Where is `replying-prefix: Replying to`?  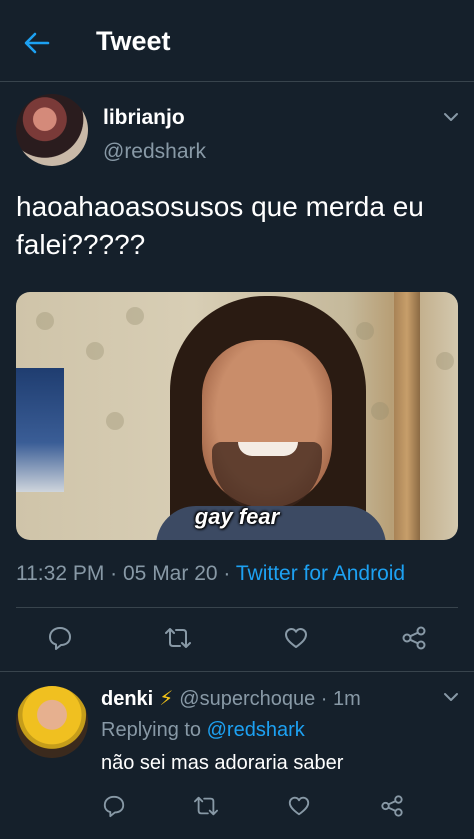 replying-prefix: Replying to is located at coordinates (151, 730).